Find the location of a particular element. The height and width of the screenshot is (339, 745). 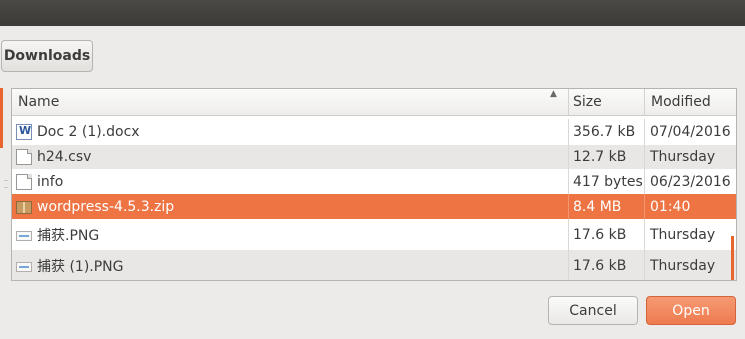

column-header-name: Name is located at coordinates (290, 102).